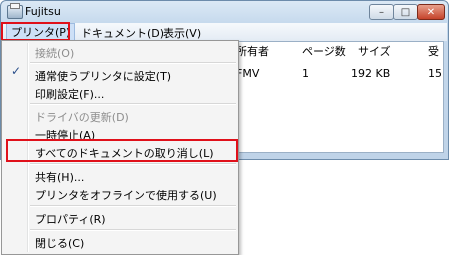  I want to click on maximize-button: □, so click(405, 12).